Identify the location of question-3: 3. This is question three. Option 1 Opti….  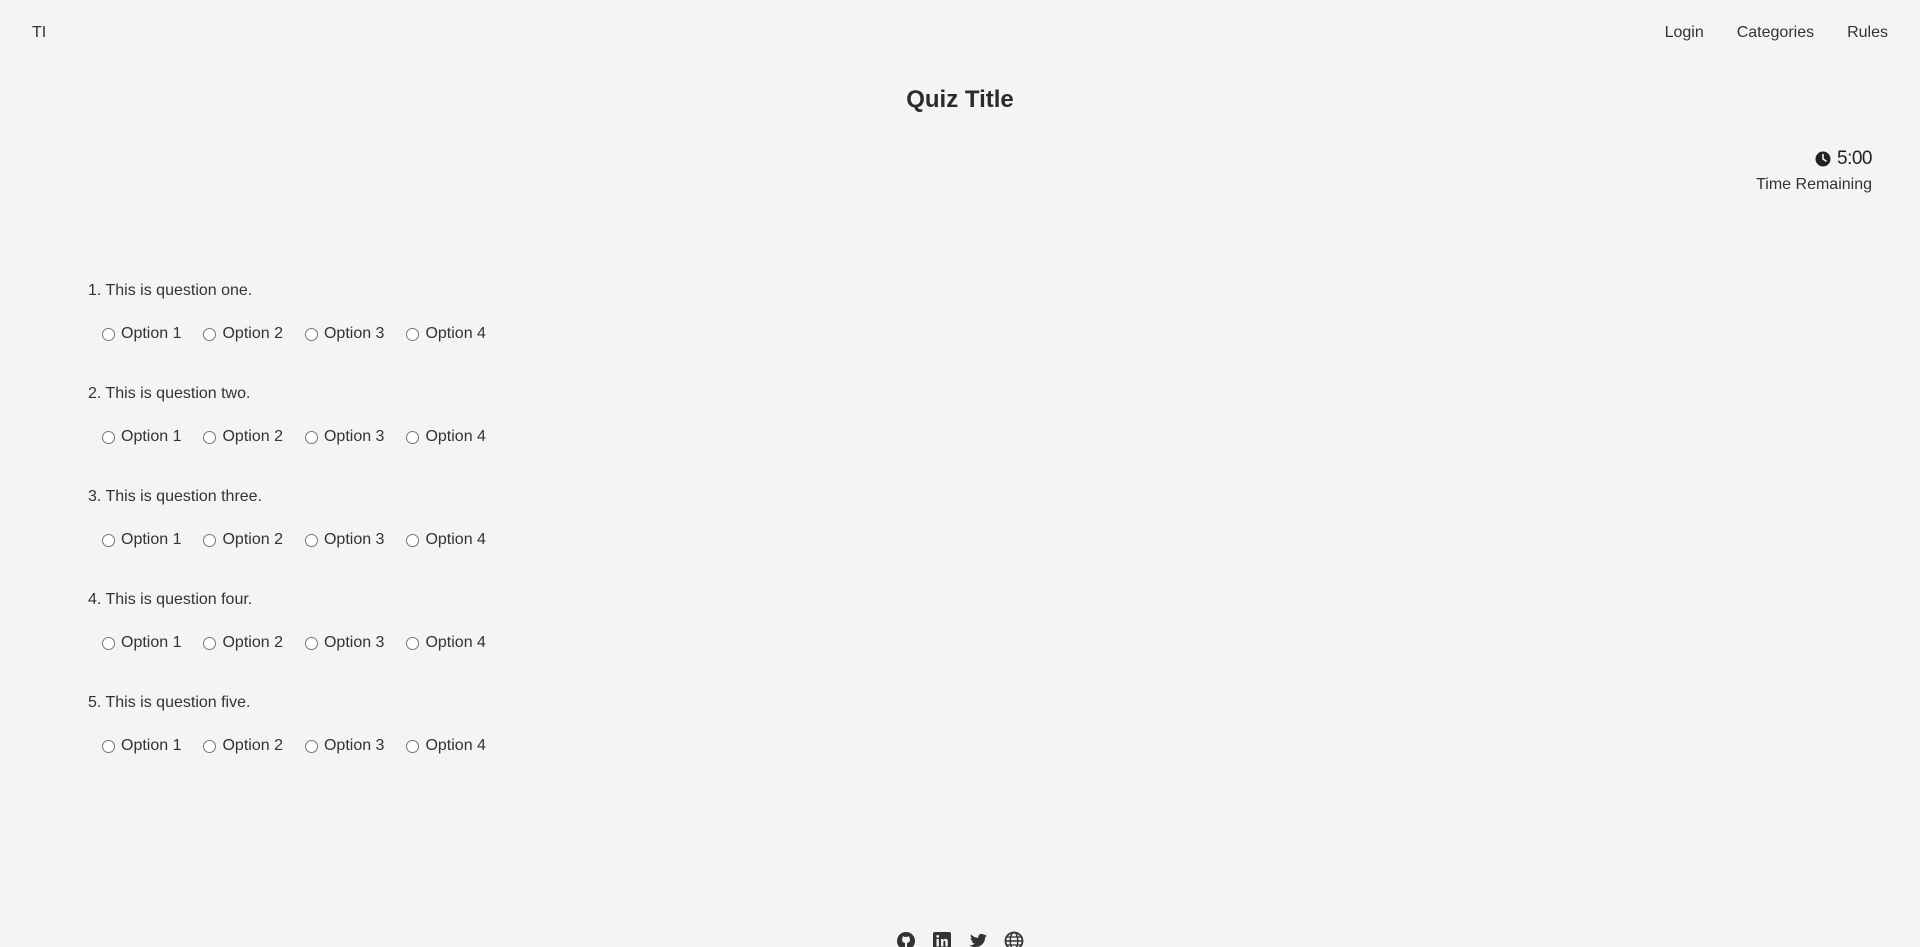
(298, 539).